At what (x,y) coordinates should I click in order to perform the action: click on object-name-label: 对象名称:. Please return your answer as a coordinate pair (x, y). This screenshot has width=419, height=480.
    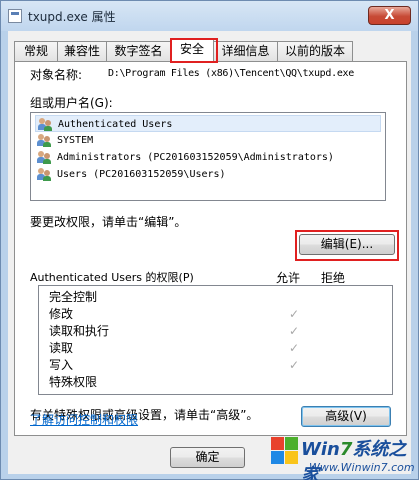
    Looking at the image, I should click on (56, 75).